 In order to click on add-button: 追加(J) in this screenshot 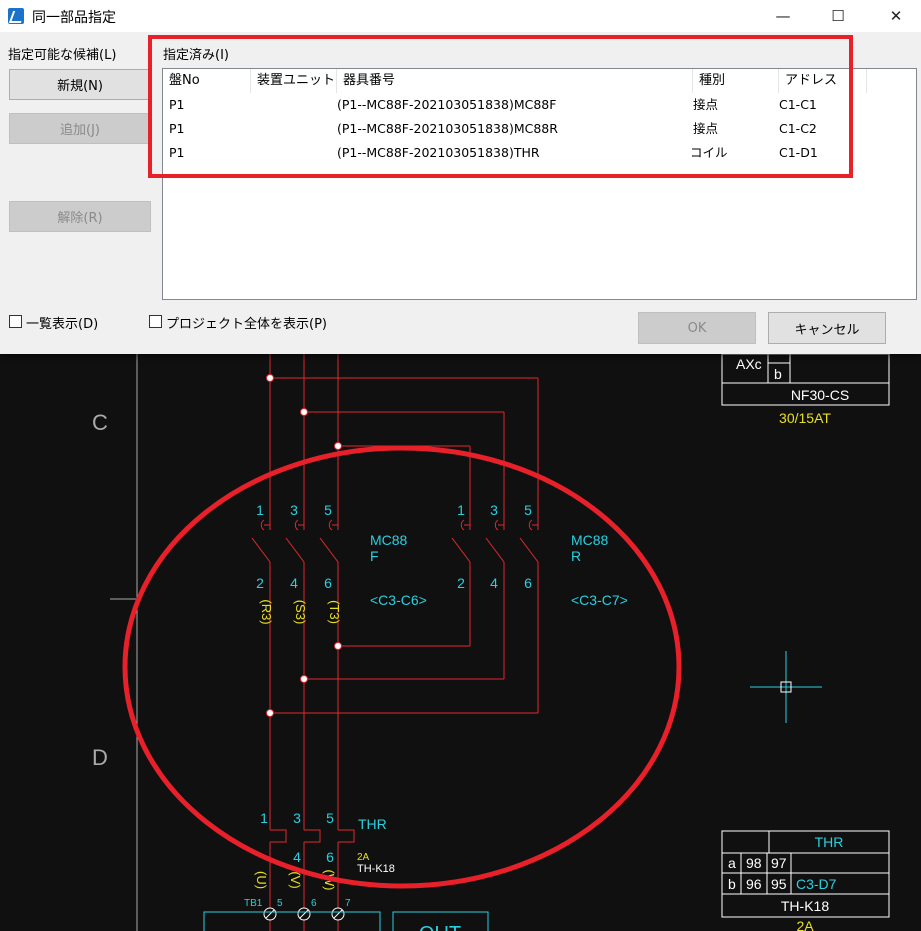, I will do `click(80, 128)`.